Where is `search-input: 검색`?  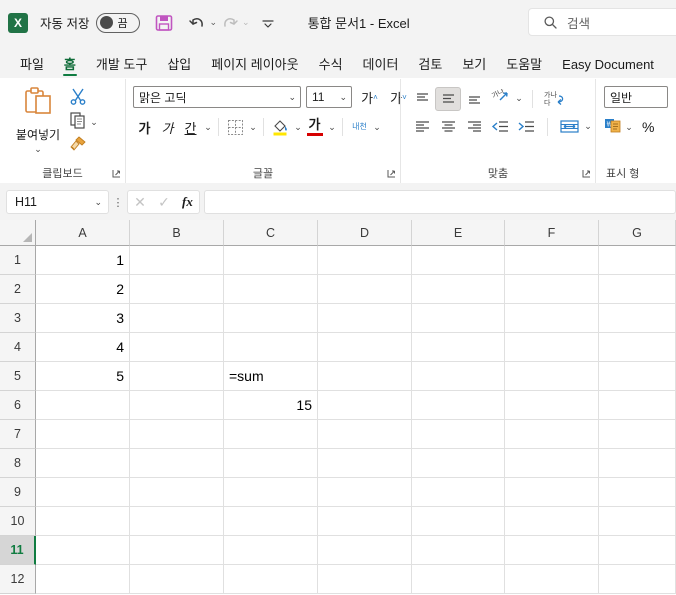 search-input: 검색 is located at coordinates (602, 22).